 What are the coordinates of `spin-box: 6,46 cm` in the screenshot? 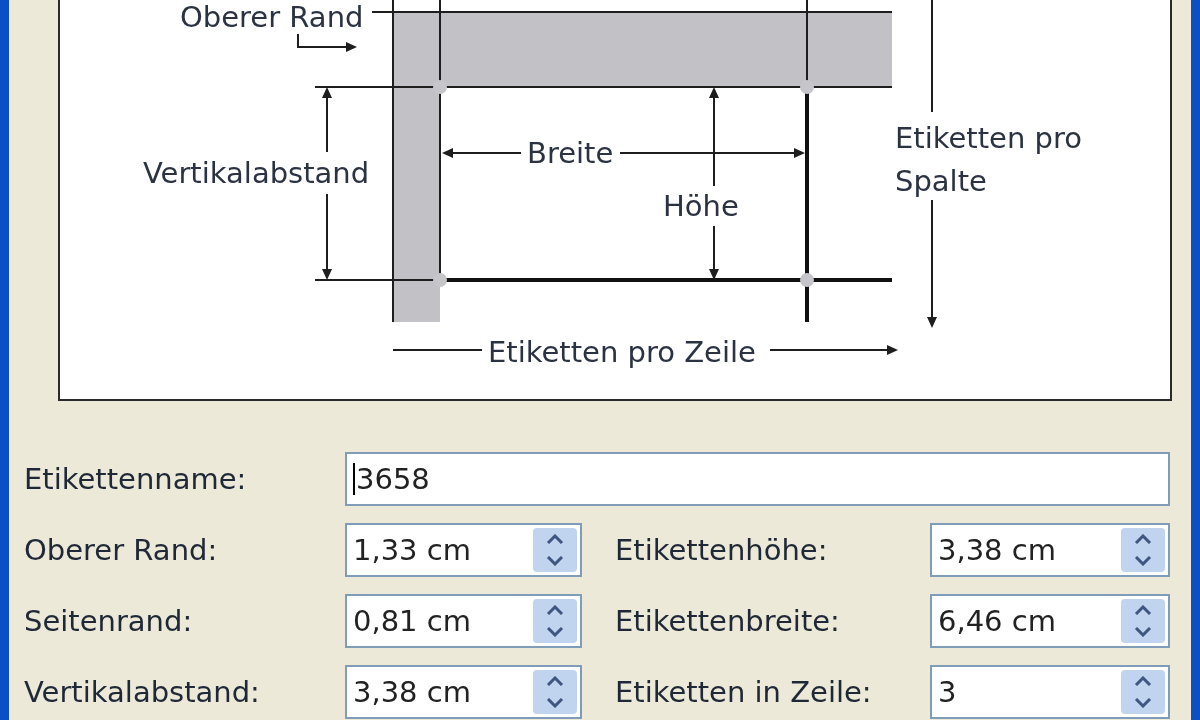 It's located at (1050, 621).